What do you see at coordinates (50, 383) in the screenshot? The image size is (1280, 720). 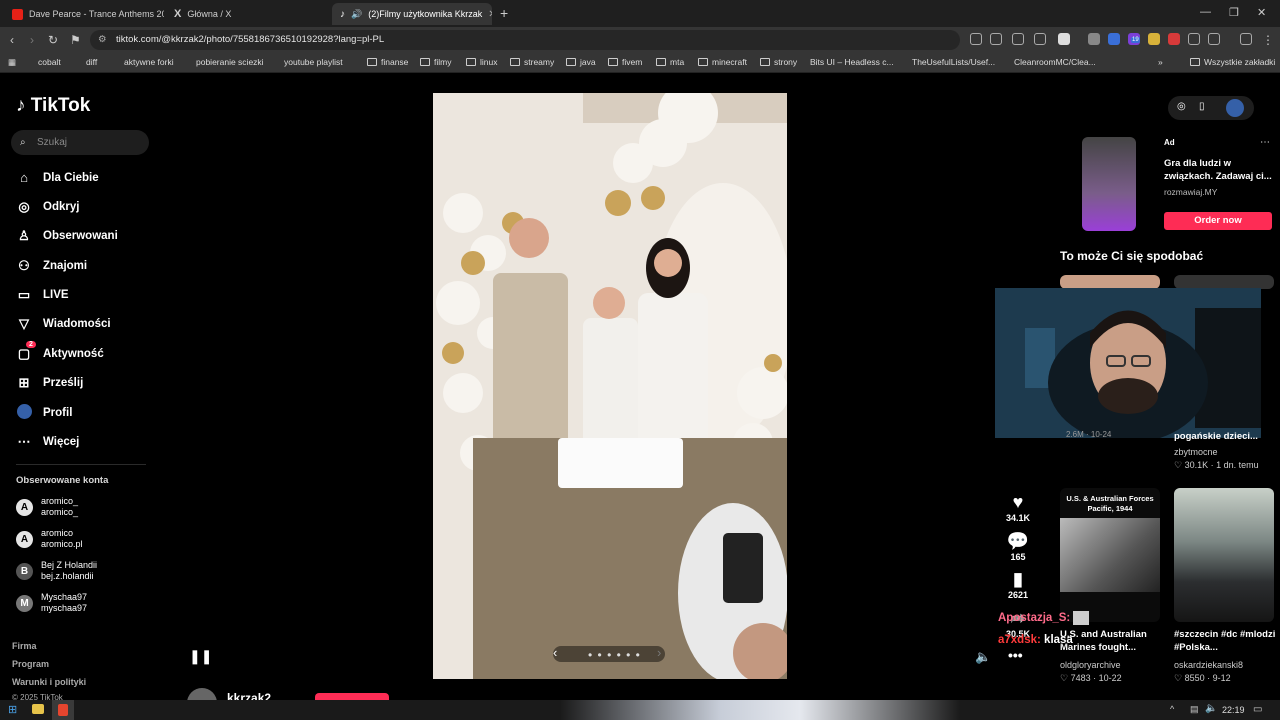 I see `nav-przeslij: ⊞ Prześlij` at bounding box center [50, 383].